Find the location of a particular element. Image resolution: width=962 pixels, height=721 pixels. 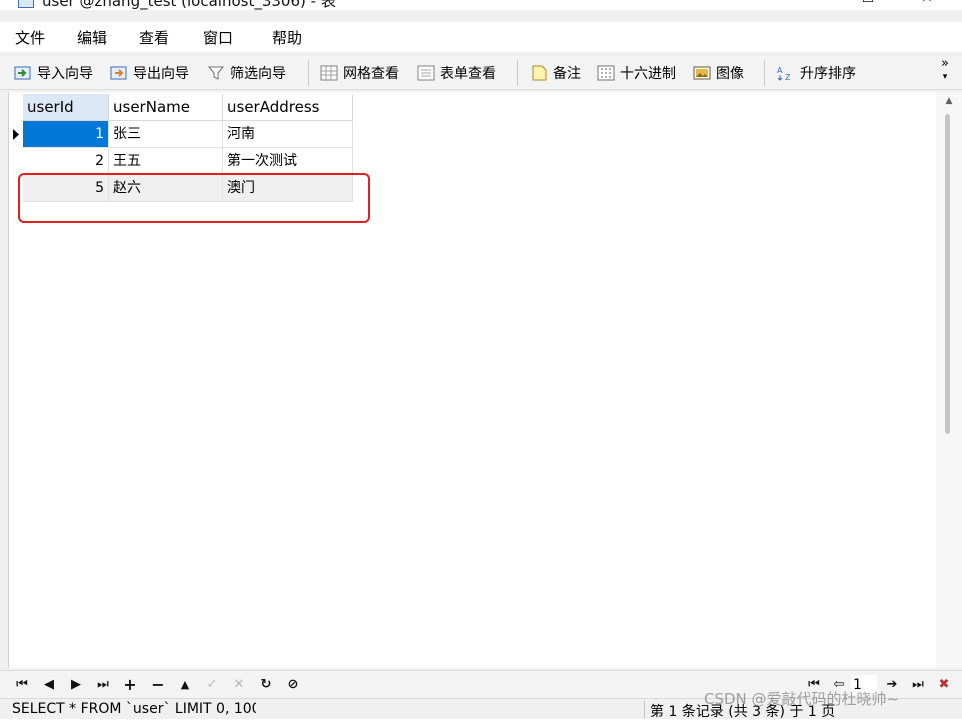

scroll-up-arrow-icon: ▲ is located at coordinates (949, 101).